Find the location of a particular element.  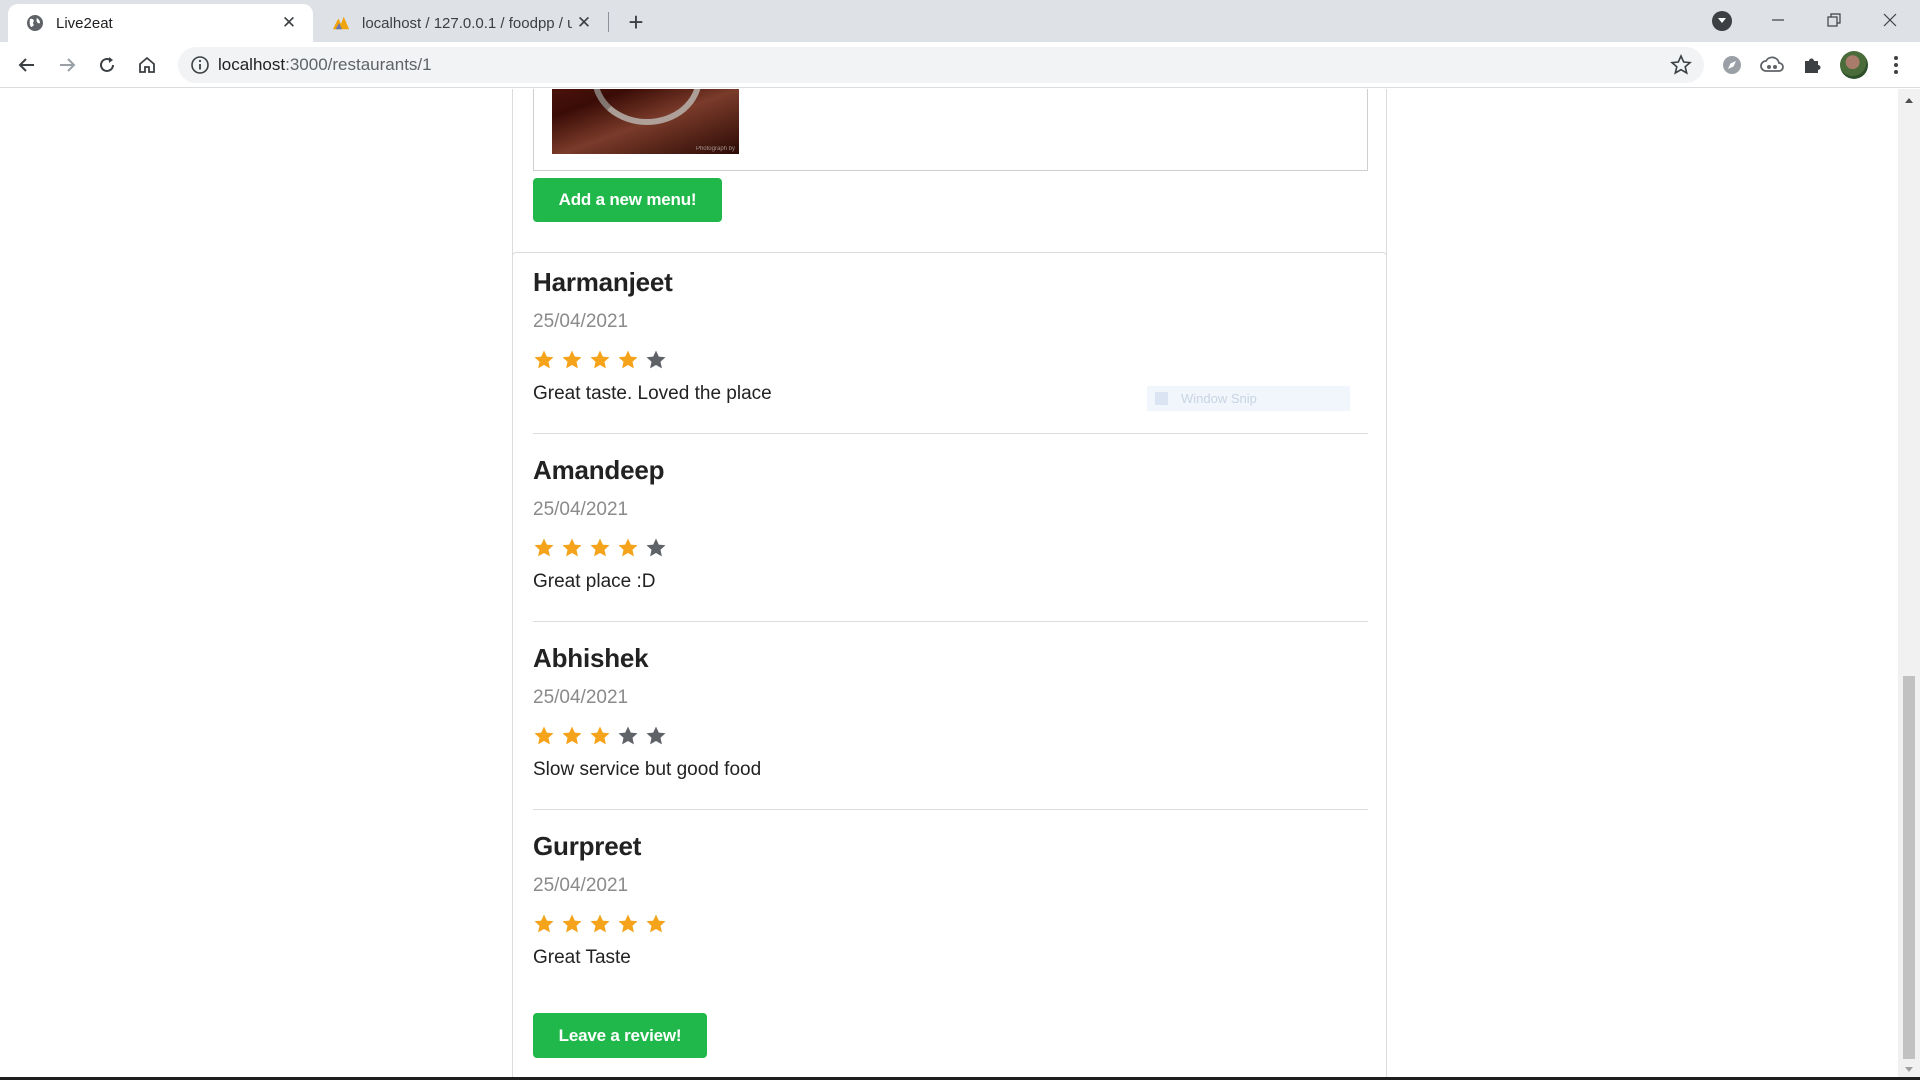

tab-live2eat: Live2eat ✕ is located at coordinates (160, 23).